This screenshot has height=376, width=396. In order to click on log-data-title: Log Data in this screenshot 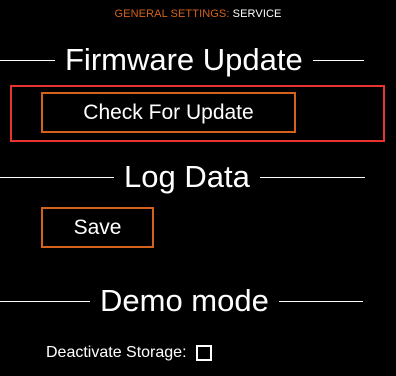, I will do `click(187, 176)`.